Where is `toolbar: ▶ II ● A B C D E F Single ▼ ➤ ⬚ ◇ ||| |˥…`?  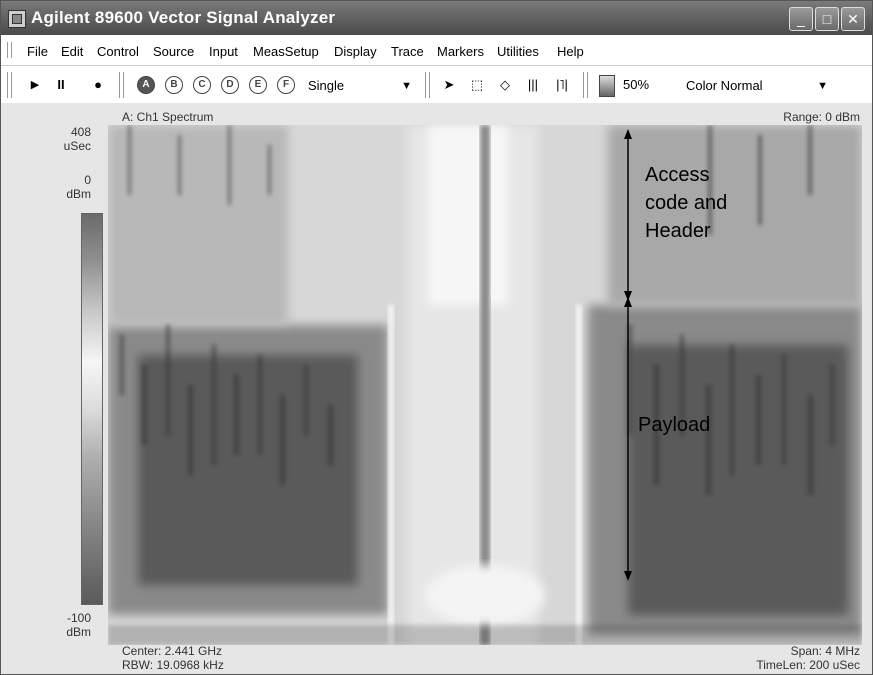 toolbar: ▶ II ● A B C D E F Single ▼ ➤ ⬚ ◇ ||| |˥… is located at coordinates (436, 84).